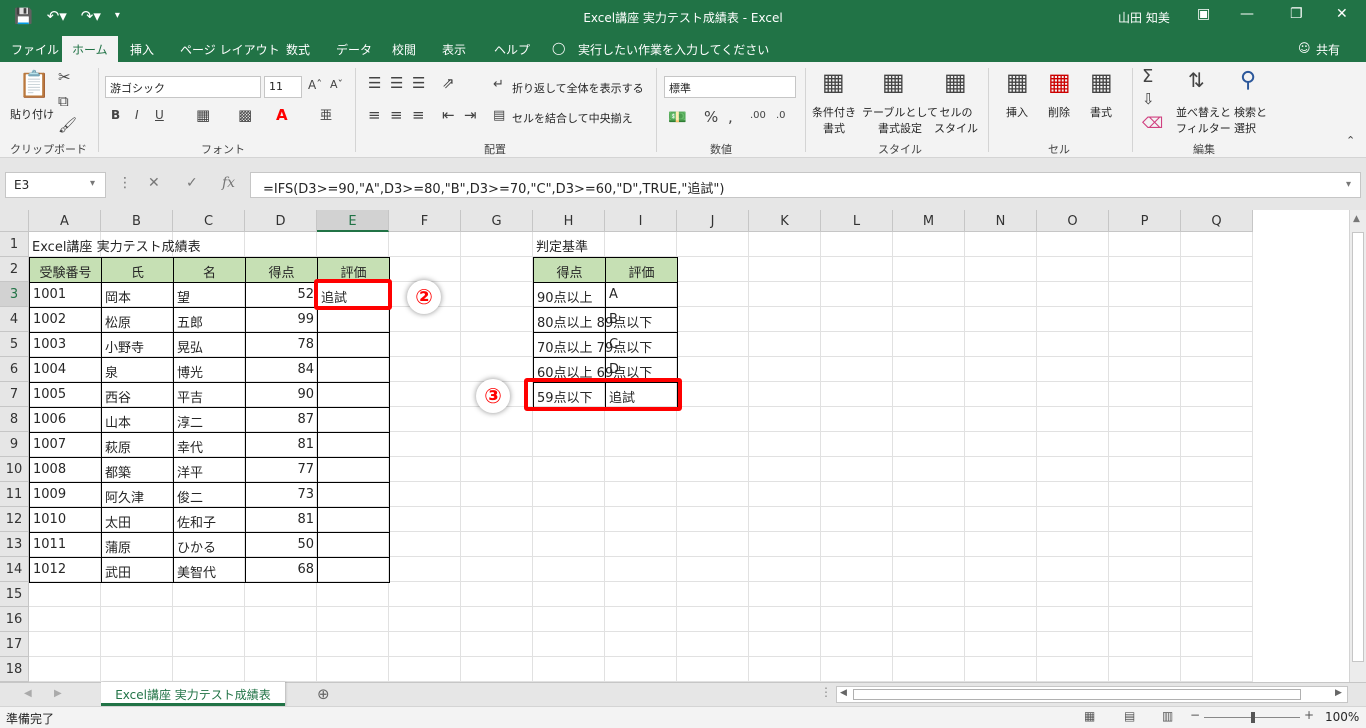 The width and height of the screenshot is (1366, 728). What do you see at coordinates (209, 470) in the screenshot?
I see `table-cell: 洋平` at bounding box center [209, 470].